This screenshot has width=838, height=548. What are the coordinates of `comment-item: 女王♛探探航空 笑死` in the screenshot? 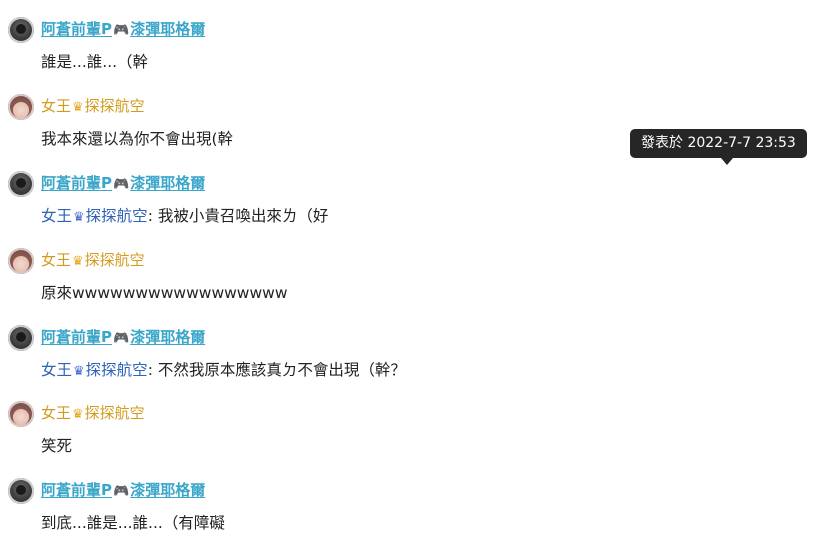 It's located at (408, 429).